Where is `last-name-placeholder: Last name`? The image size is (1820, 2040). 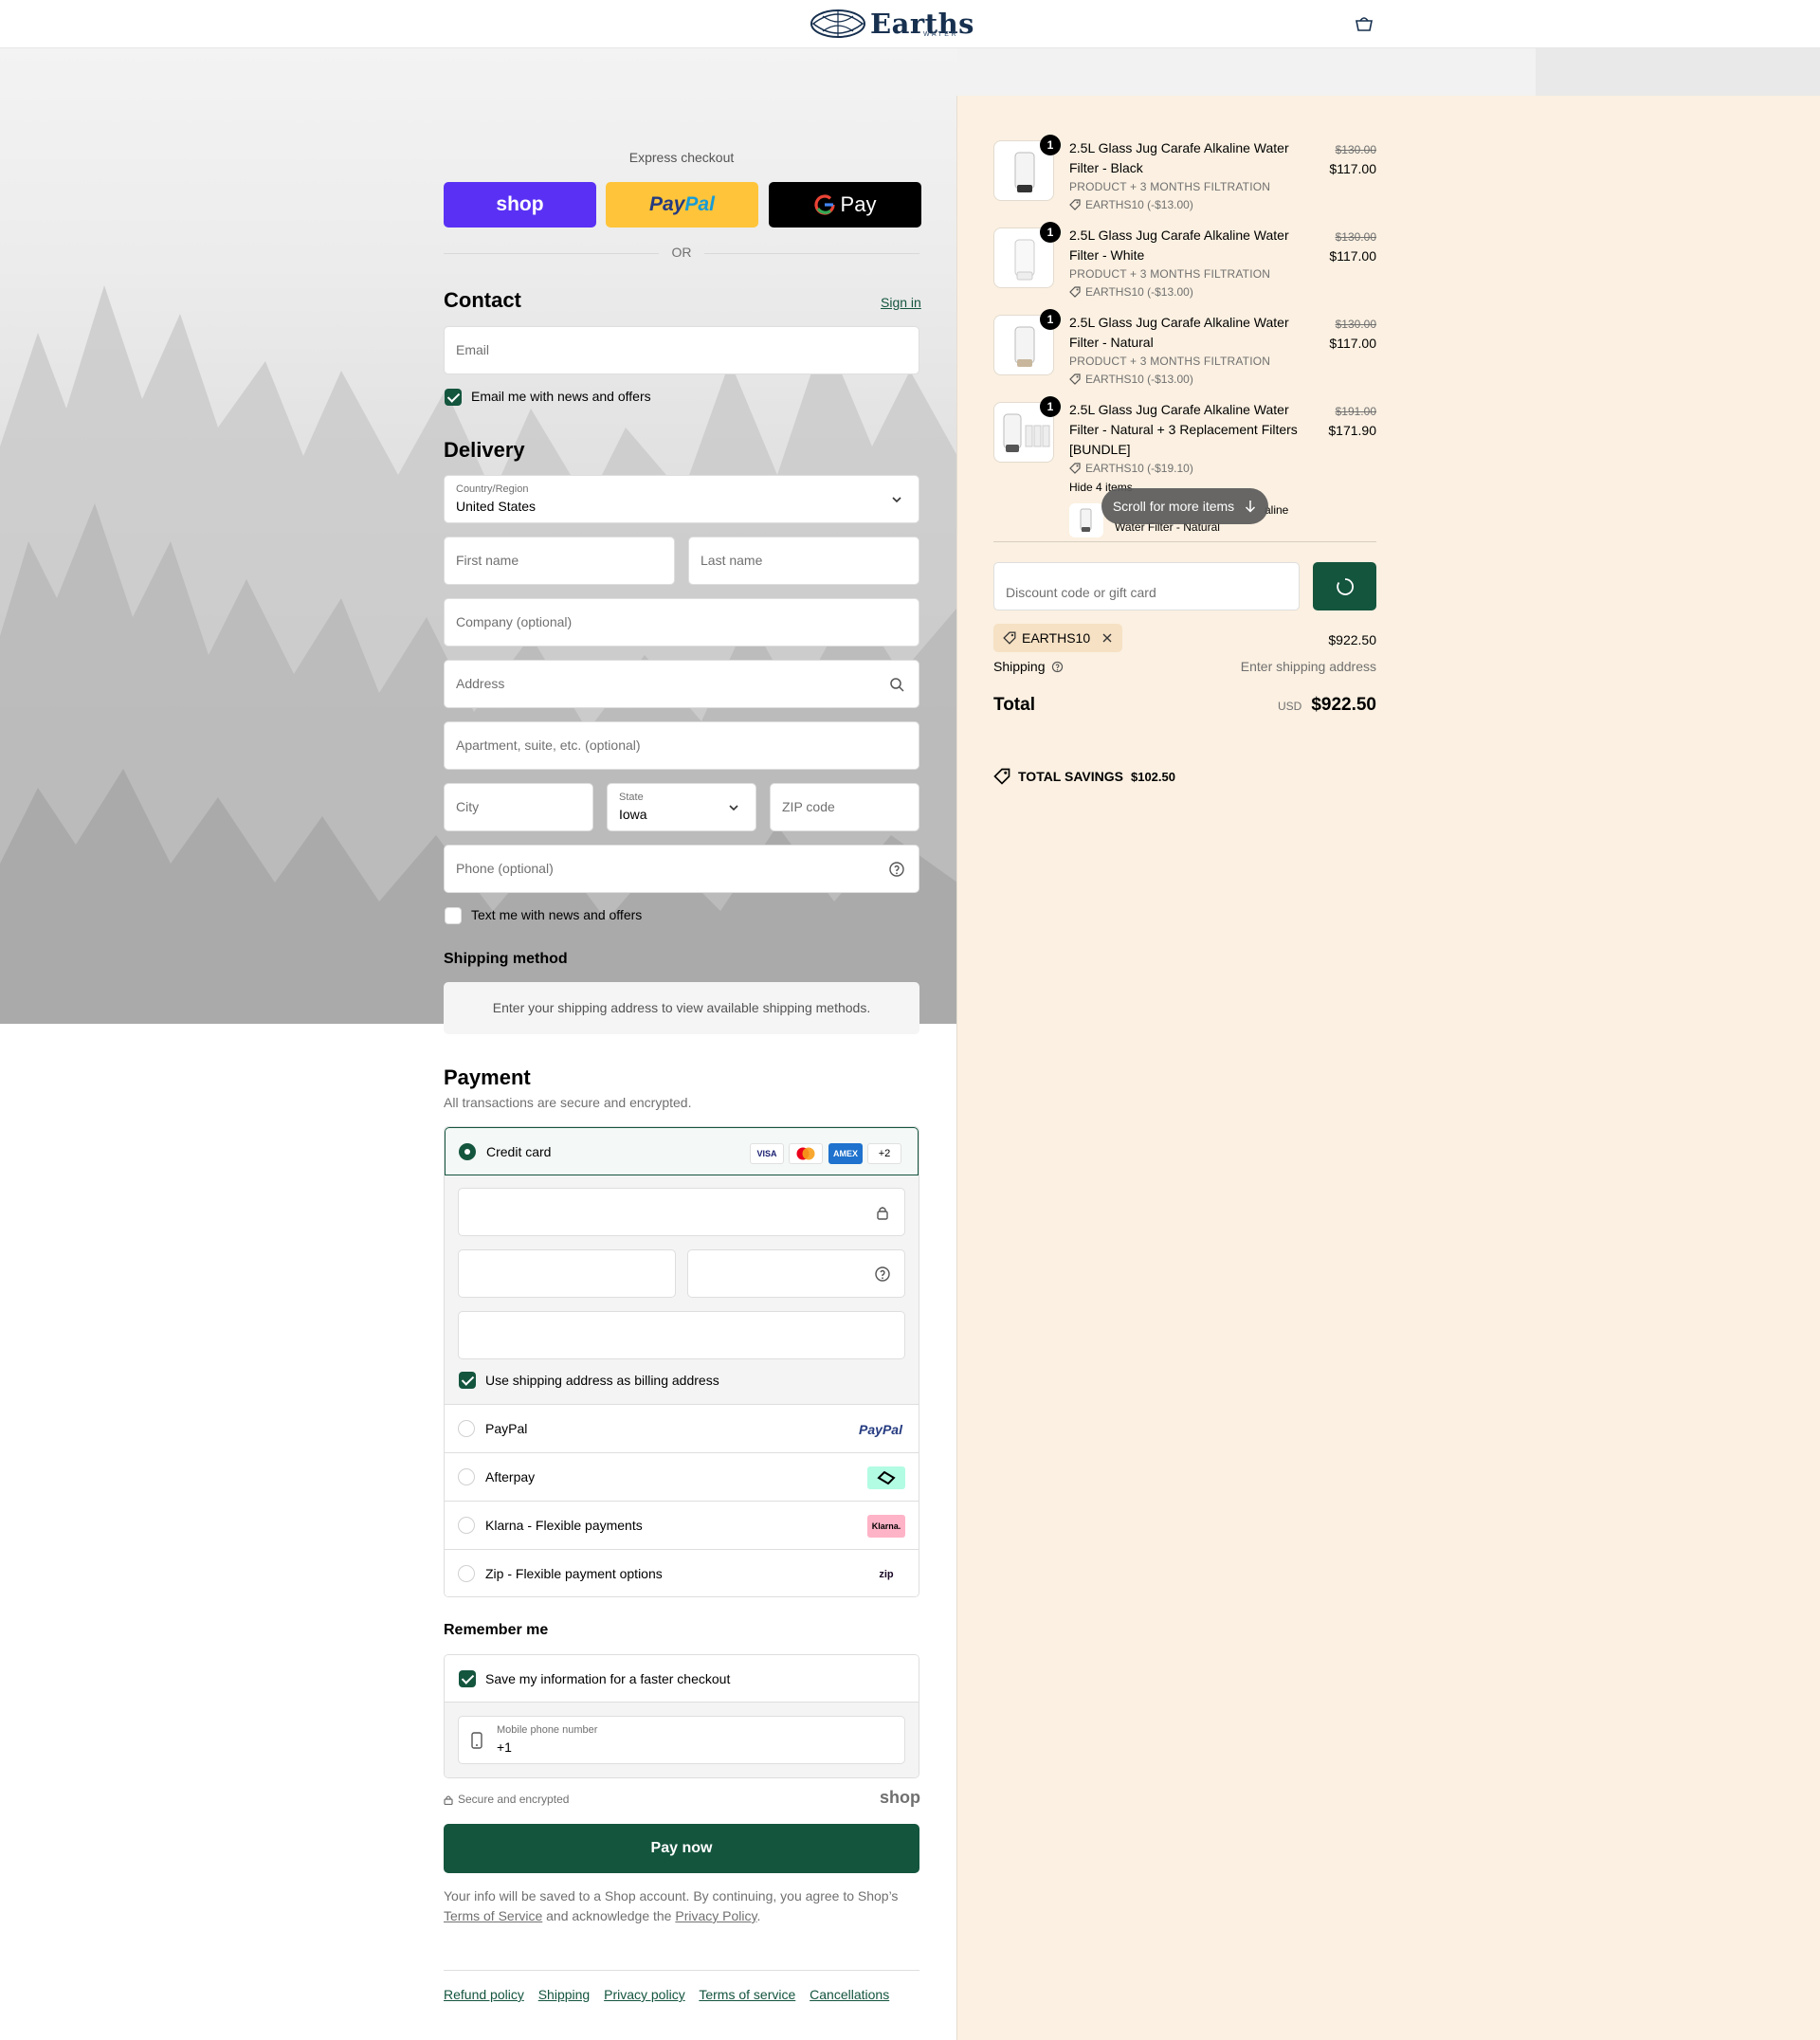
last-name-placeholder: Last name is located at coordinates (732, 560).